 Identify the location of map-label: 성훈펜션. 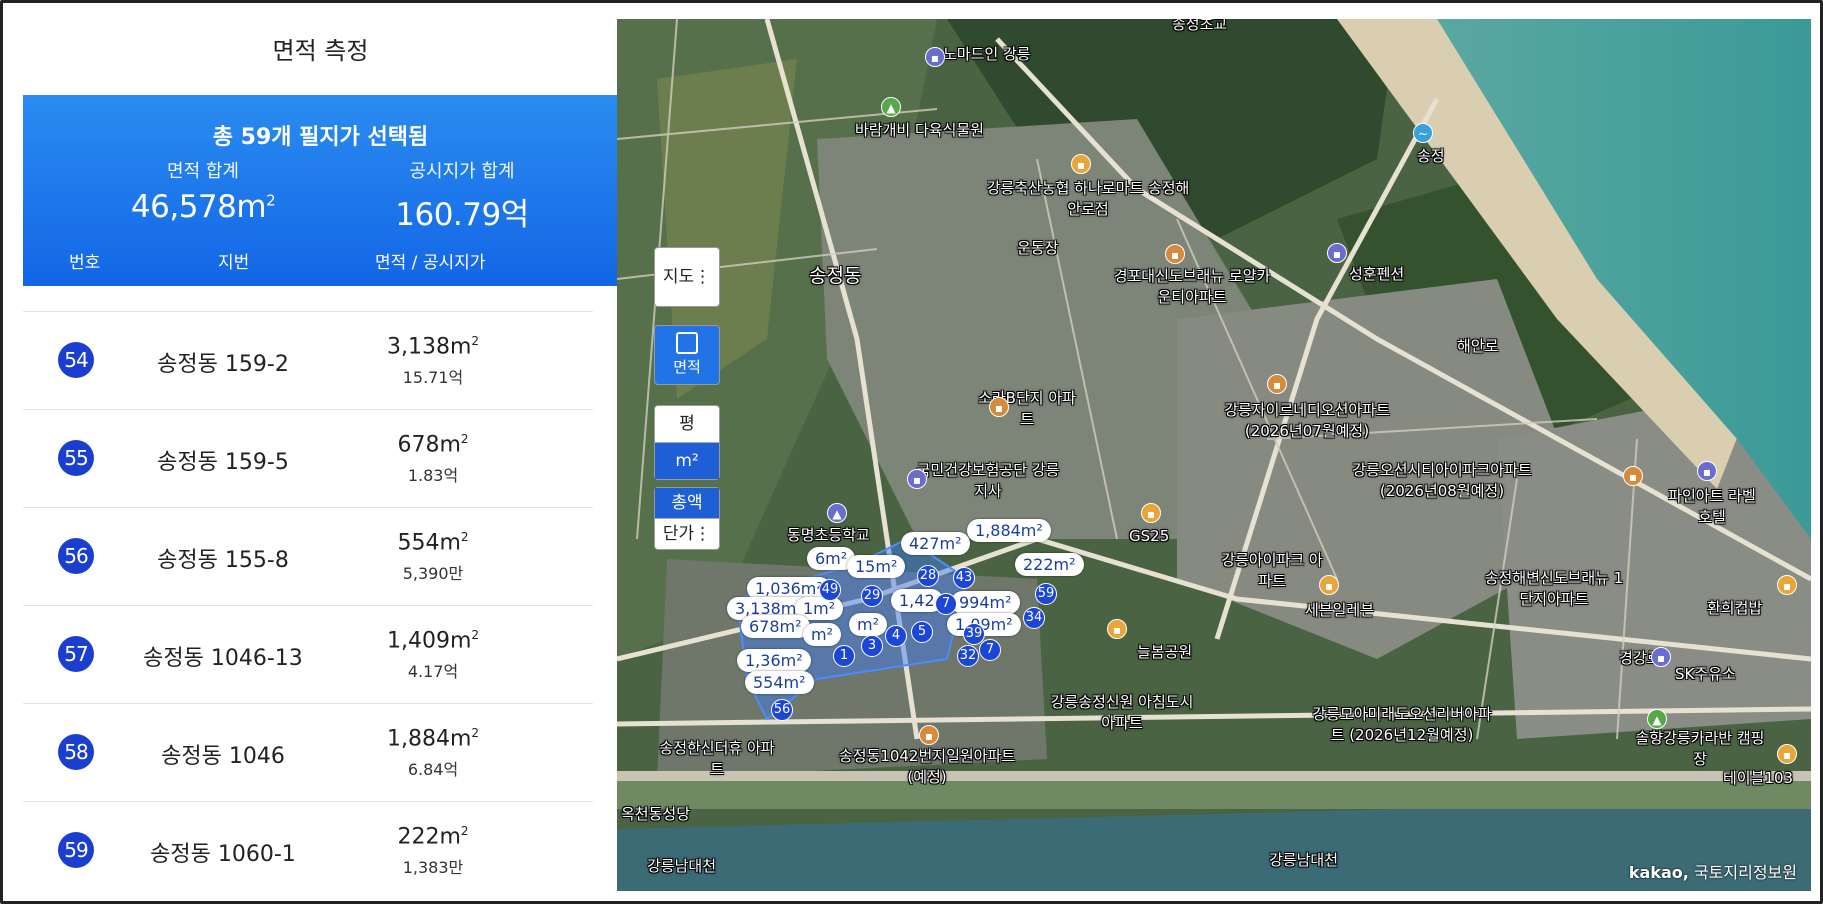
(1377, 274).